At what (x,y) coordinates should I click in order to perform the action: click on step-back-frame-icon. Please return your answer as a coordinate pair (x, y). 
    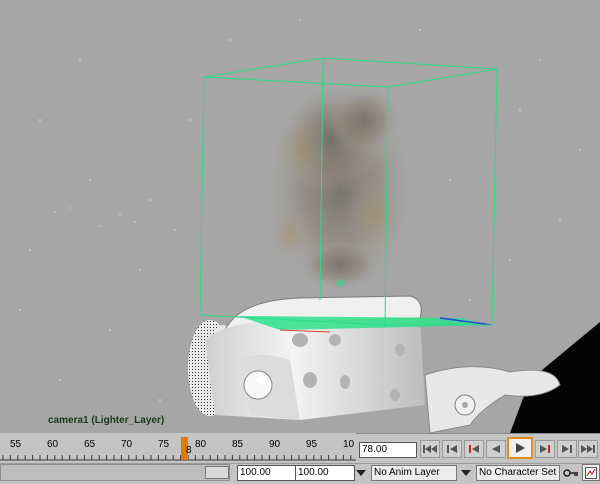
    Looking at the image, I should click on (452, 449).